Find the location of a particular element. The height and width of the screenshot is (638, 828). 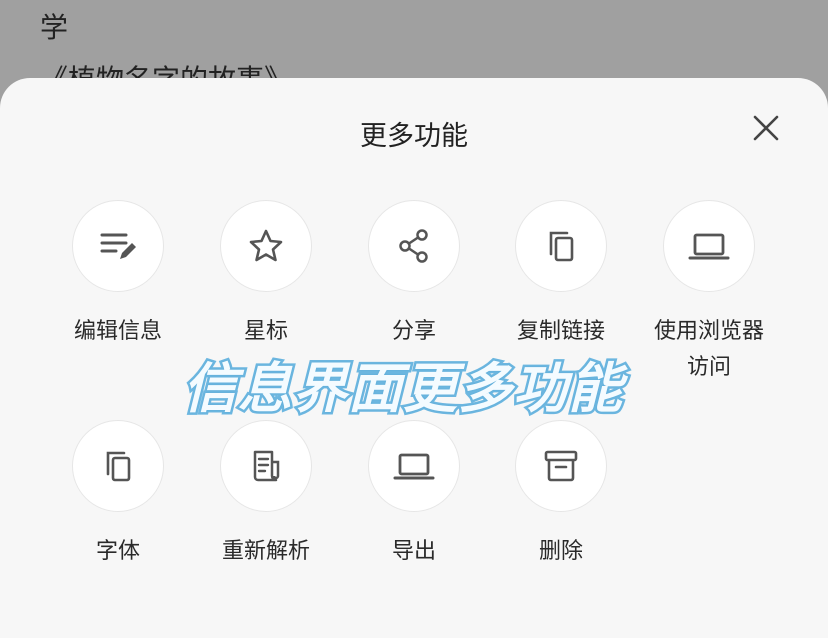

export-button: 导出 is located at coordinates (414, 495).